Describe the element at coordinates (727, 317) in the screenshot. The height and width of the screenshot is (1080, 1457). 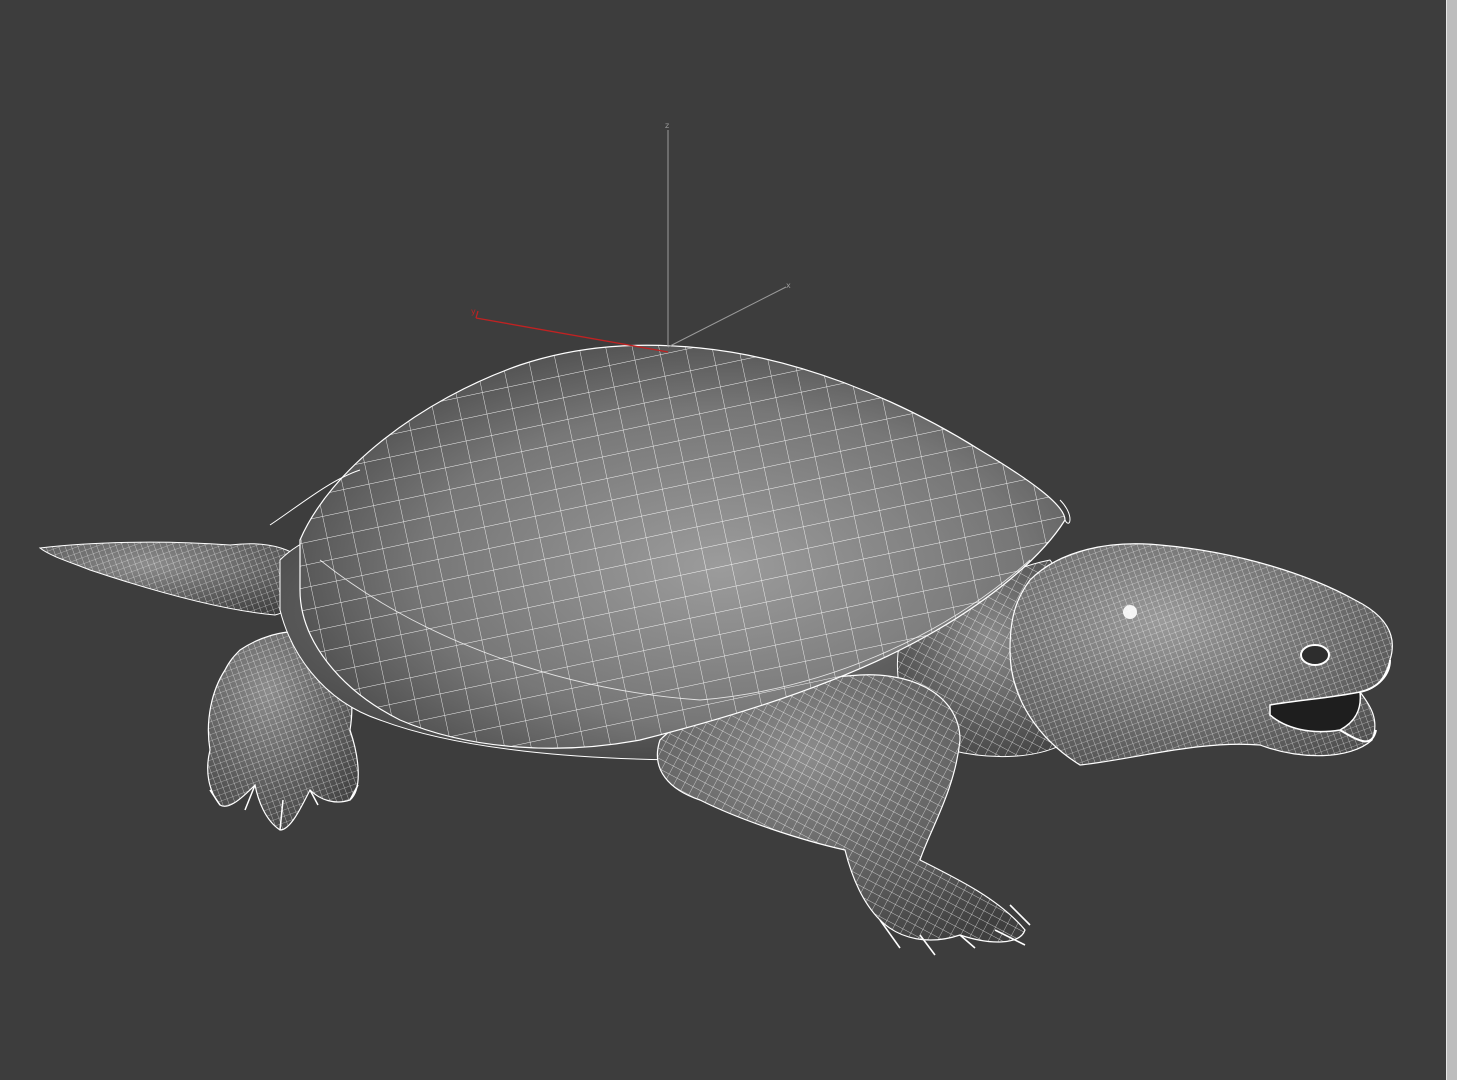
I see `x-axis-line` at that location.